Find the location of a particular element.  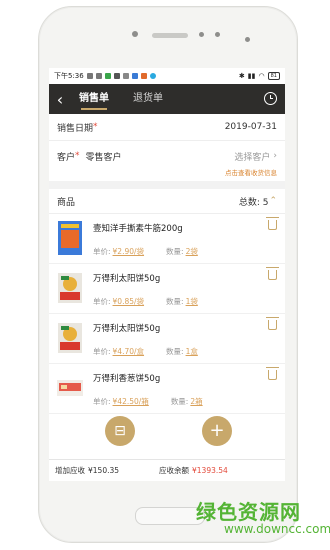

balance-value: ¥1393.54 is located at coordinates (210, 470).